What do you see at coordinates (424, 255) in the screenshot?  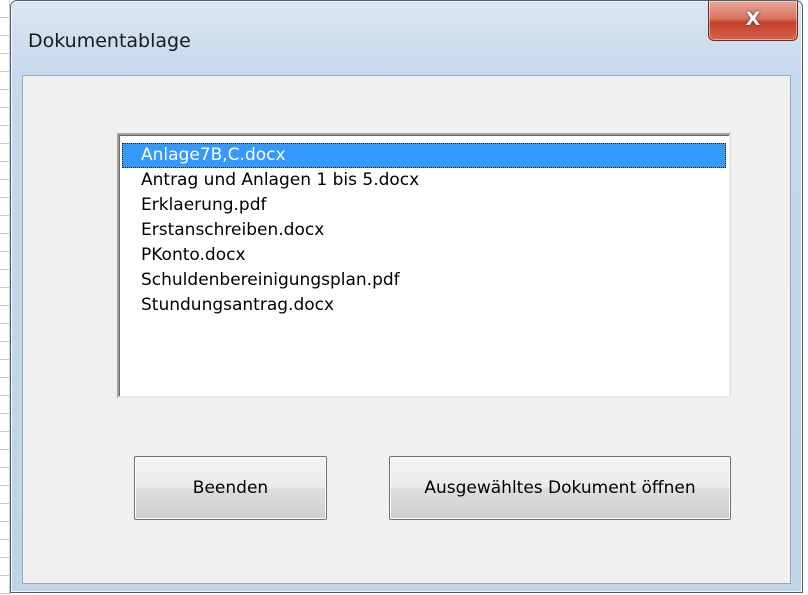 I see `list-item: PKonto.docx` at bounding box center [424, 255].